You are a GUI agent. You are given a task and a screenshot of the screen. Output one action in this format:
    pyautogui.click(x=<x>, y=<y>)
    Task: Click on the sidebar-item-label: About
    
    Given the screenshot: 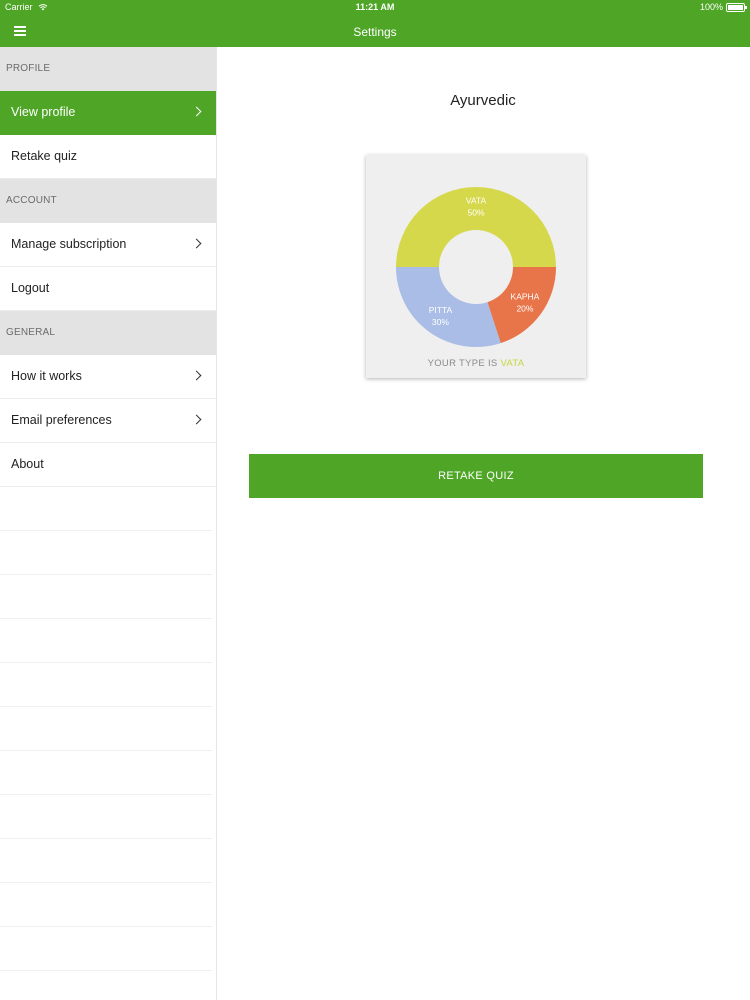 What is the action you would take?
    pyautogui.click(x=27, y=464)
    